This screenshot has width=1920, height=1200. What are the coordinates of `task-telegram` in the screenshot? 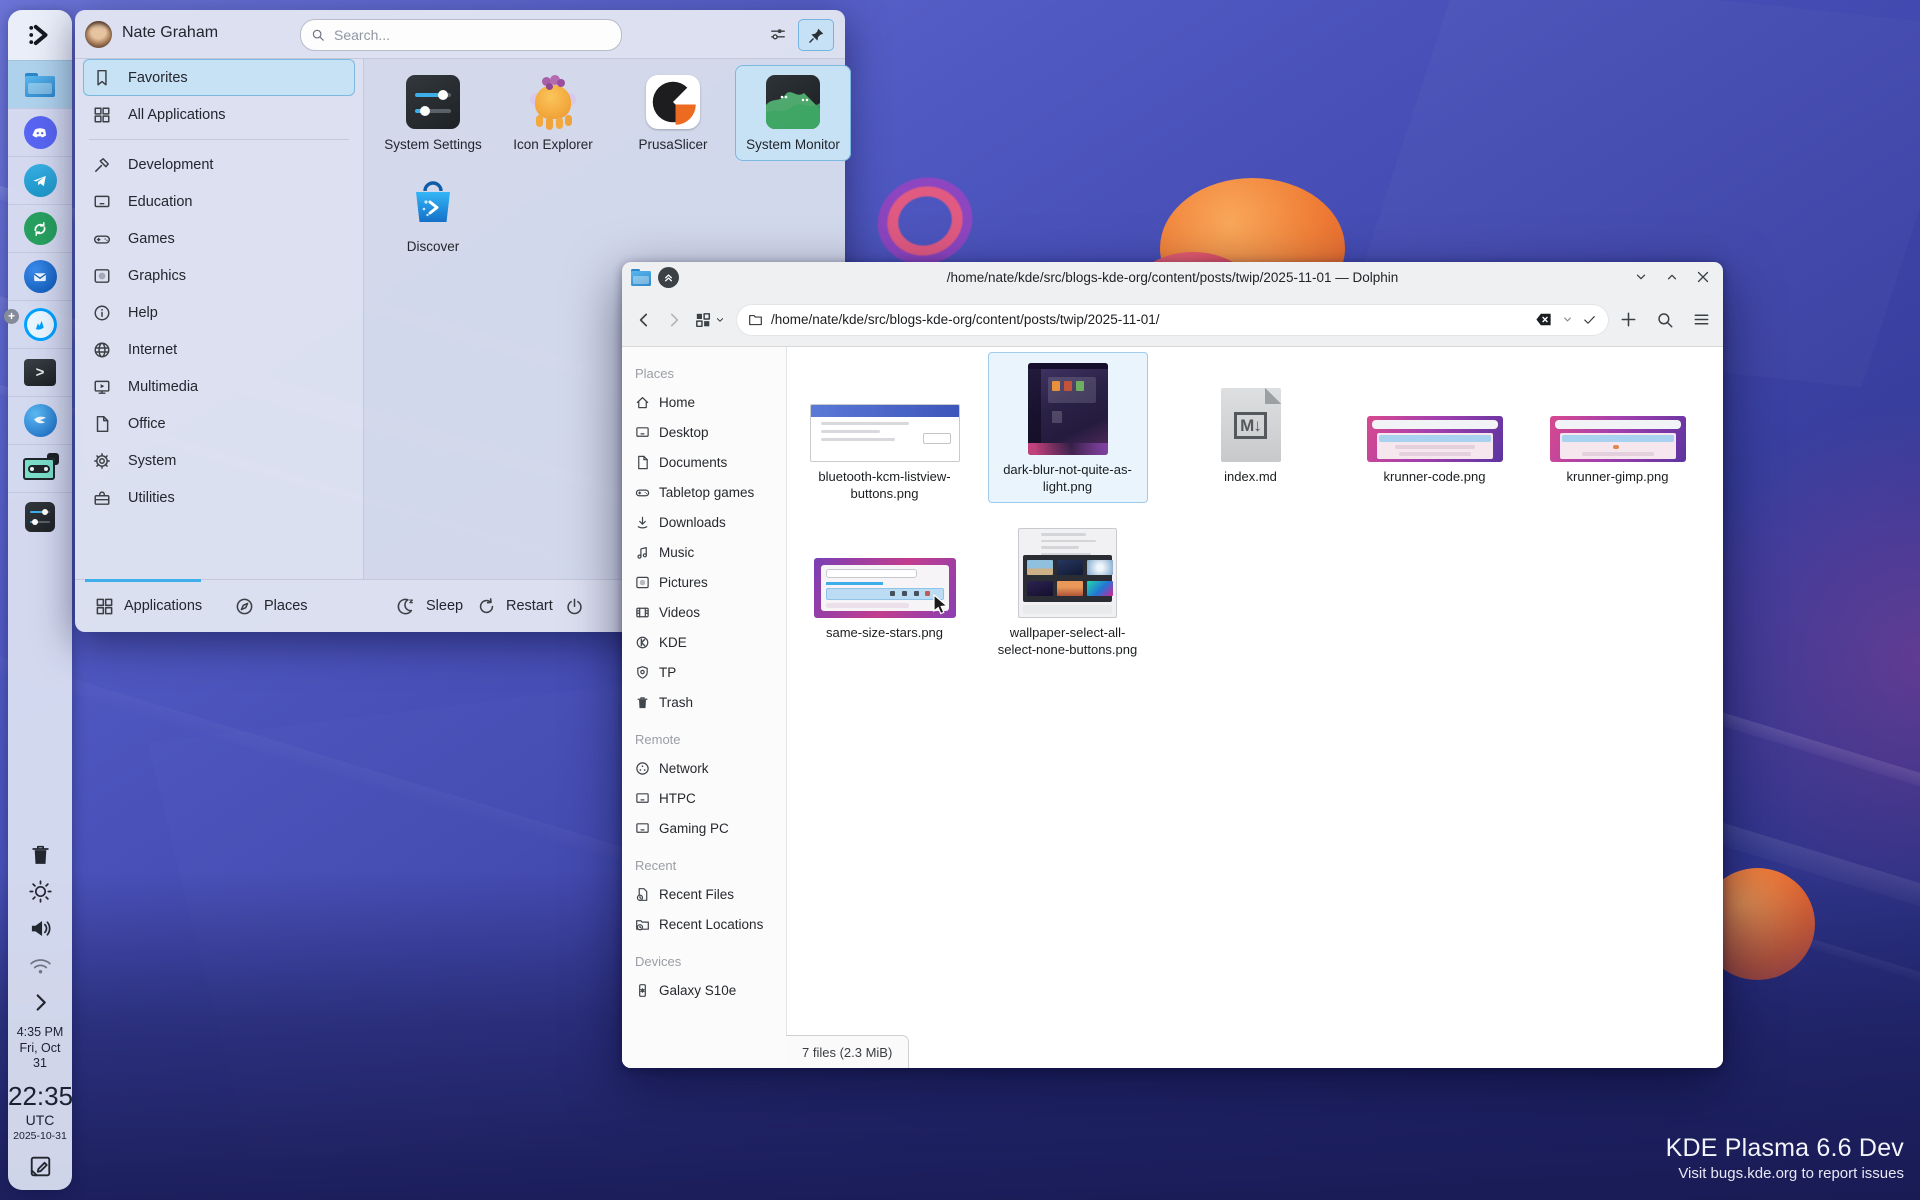 It's located at (40, 180).